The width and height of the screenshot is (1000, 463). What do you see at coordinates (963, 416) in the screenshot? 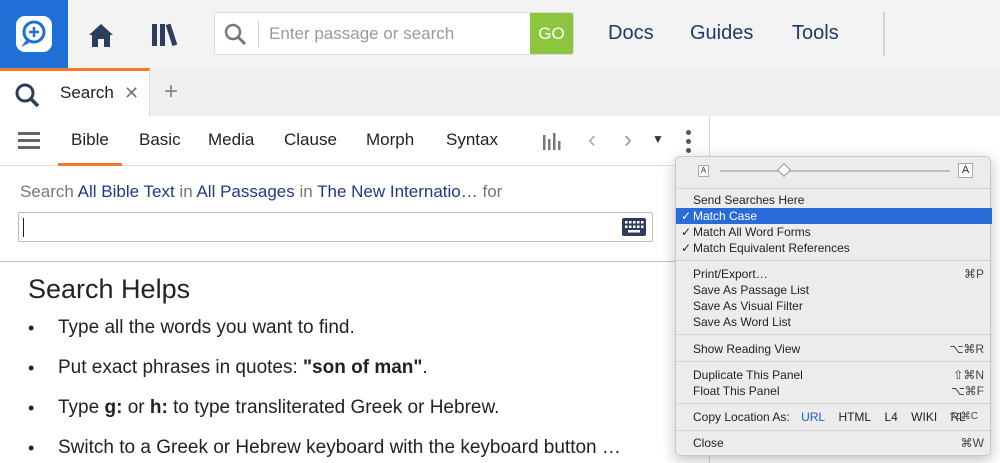
I see `copy-location-shortcut: ⌥⌘C` at bounding box center [963, 416].